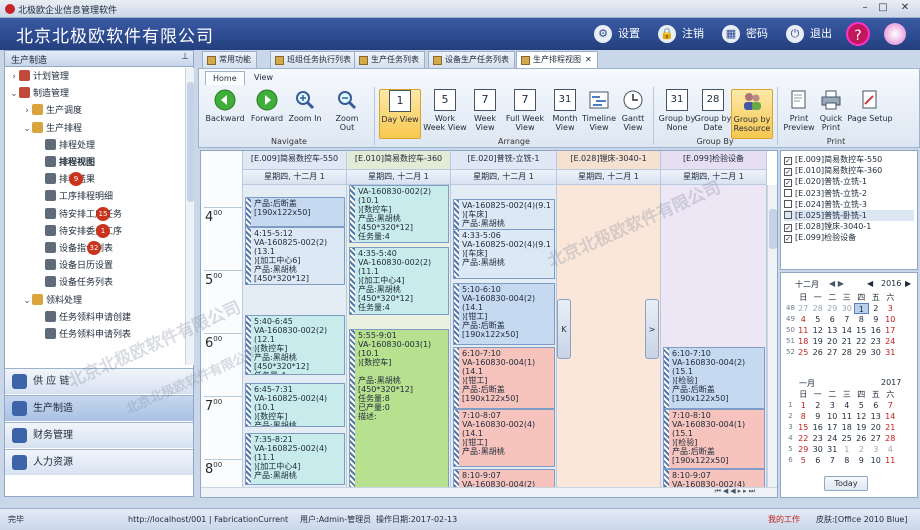 The height and width of the screenshot is (530, 920). What do you see at coordinates (827, 227) in the screenshot?
I see `resource-checkbox: ✓ [E.028]镗床-3040-1` at bounding box center [827, 227].